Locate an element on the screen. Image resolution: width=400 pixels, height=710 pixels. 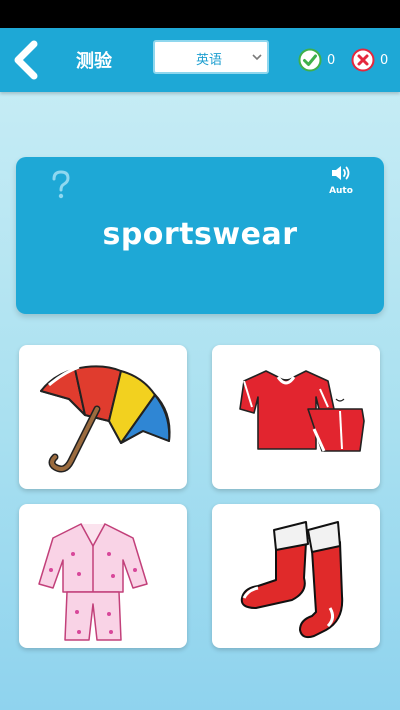
auto-play-sound-button: Auto is located at coordinates (341, 180).